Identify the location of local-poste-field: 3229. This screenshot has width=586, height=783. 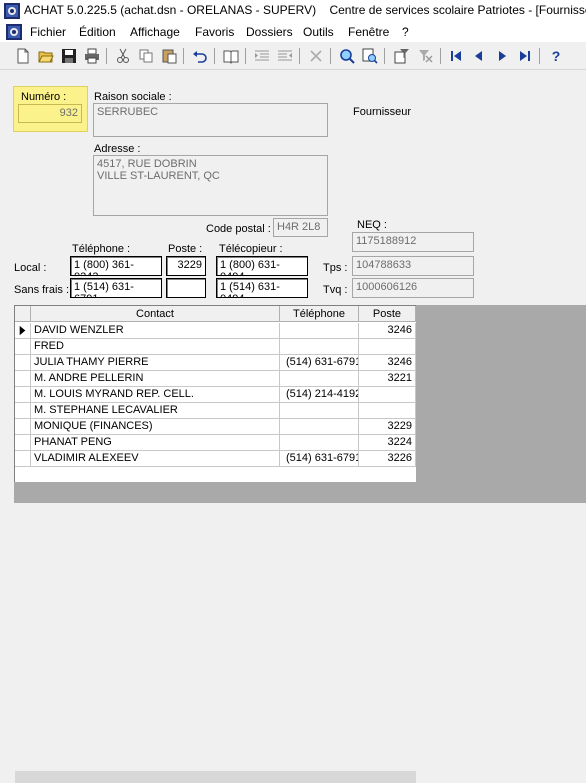
(186, 266).